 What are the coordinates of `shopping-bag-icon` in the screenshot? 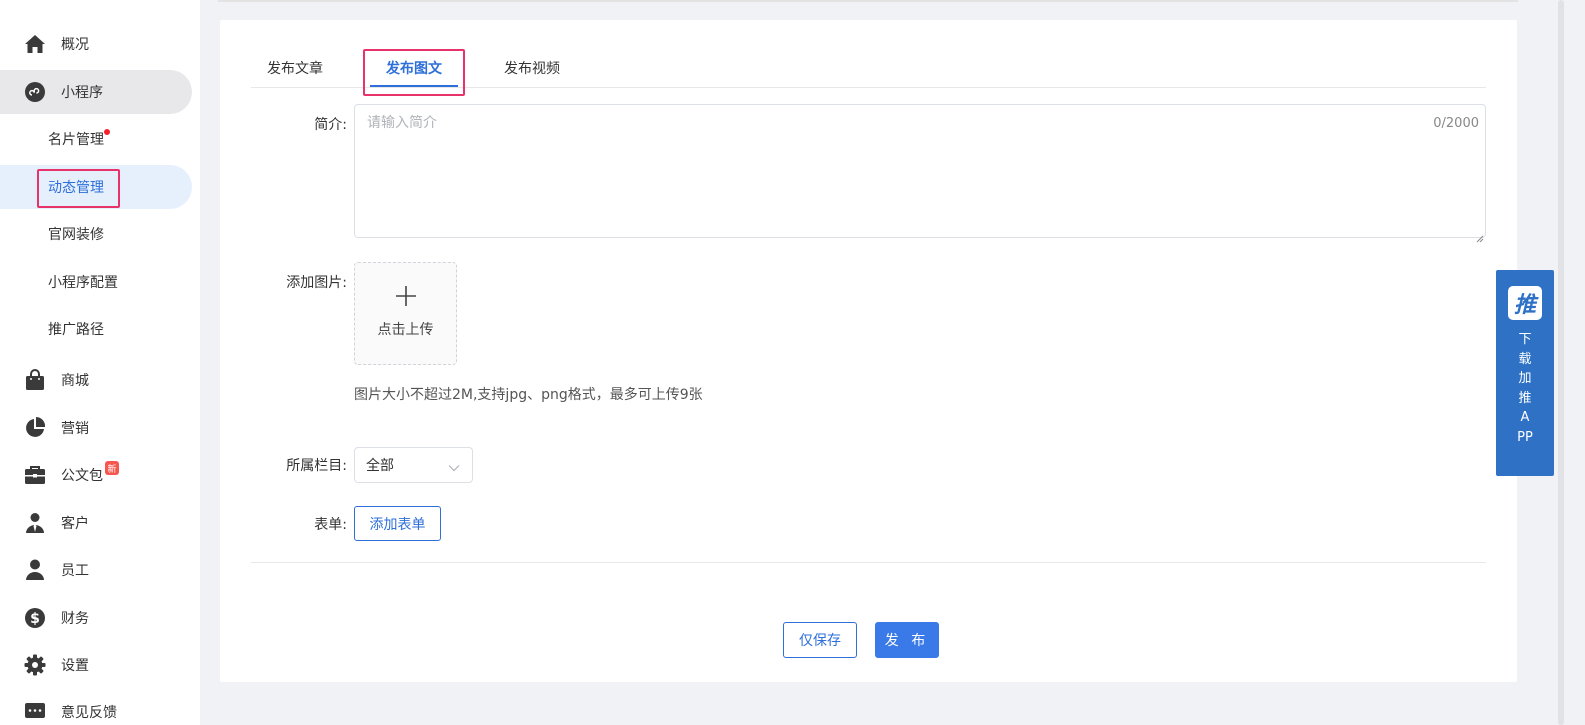 It's located at (35, 380).